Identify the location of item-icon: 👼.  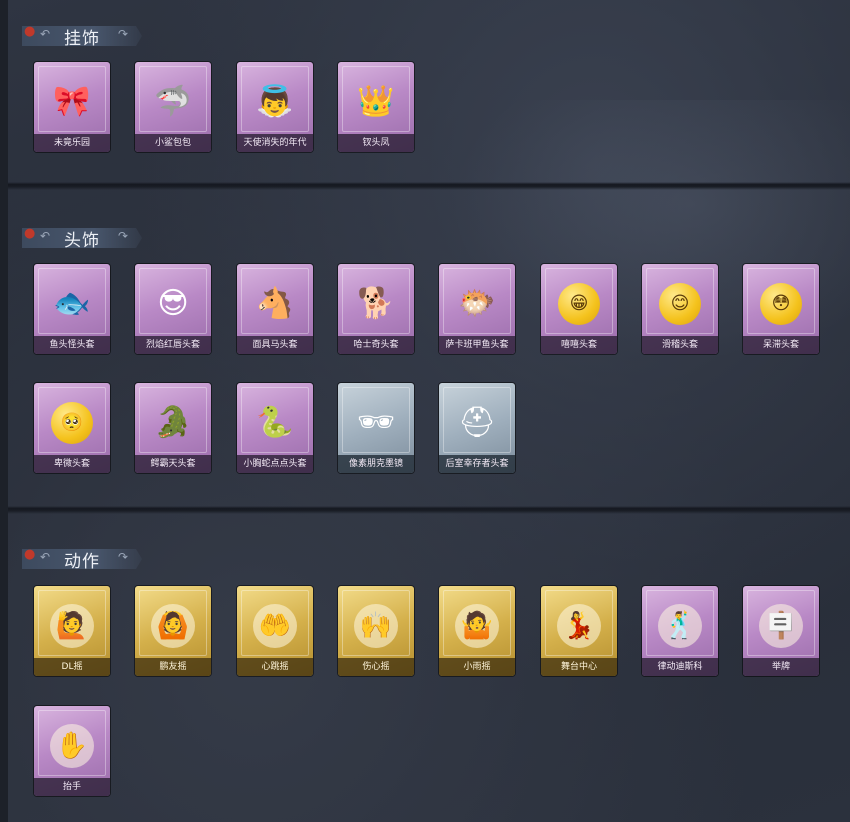
(275, 101).